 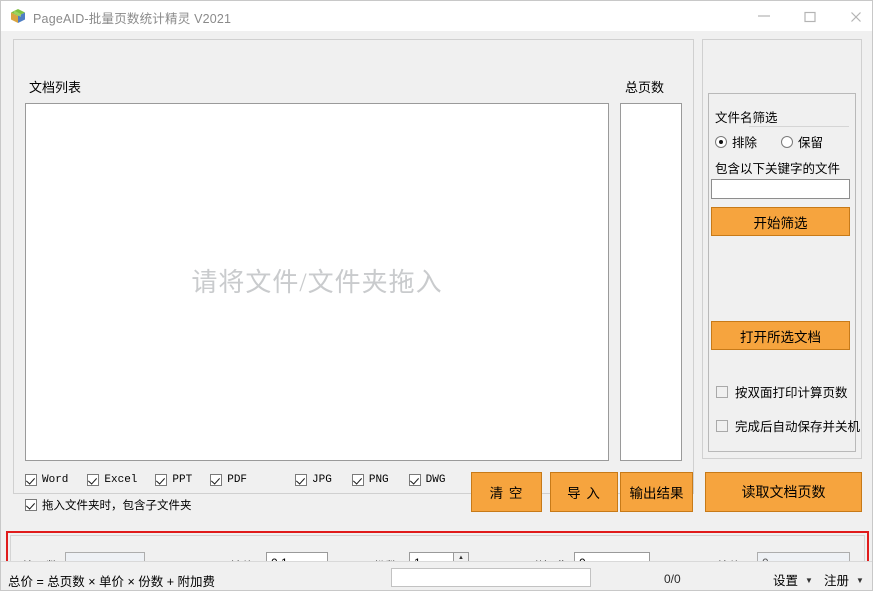 I want to click on radio-label: 排除, so click(x=745, y=143).